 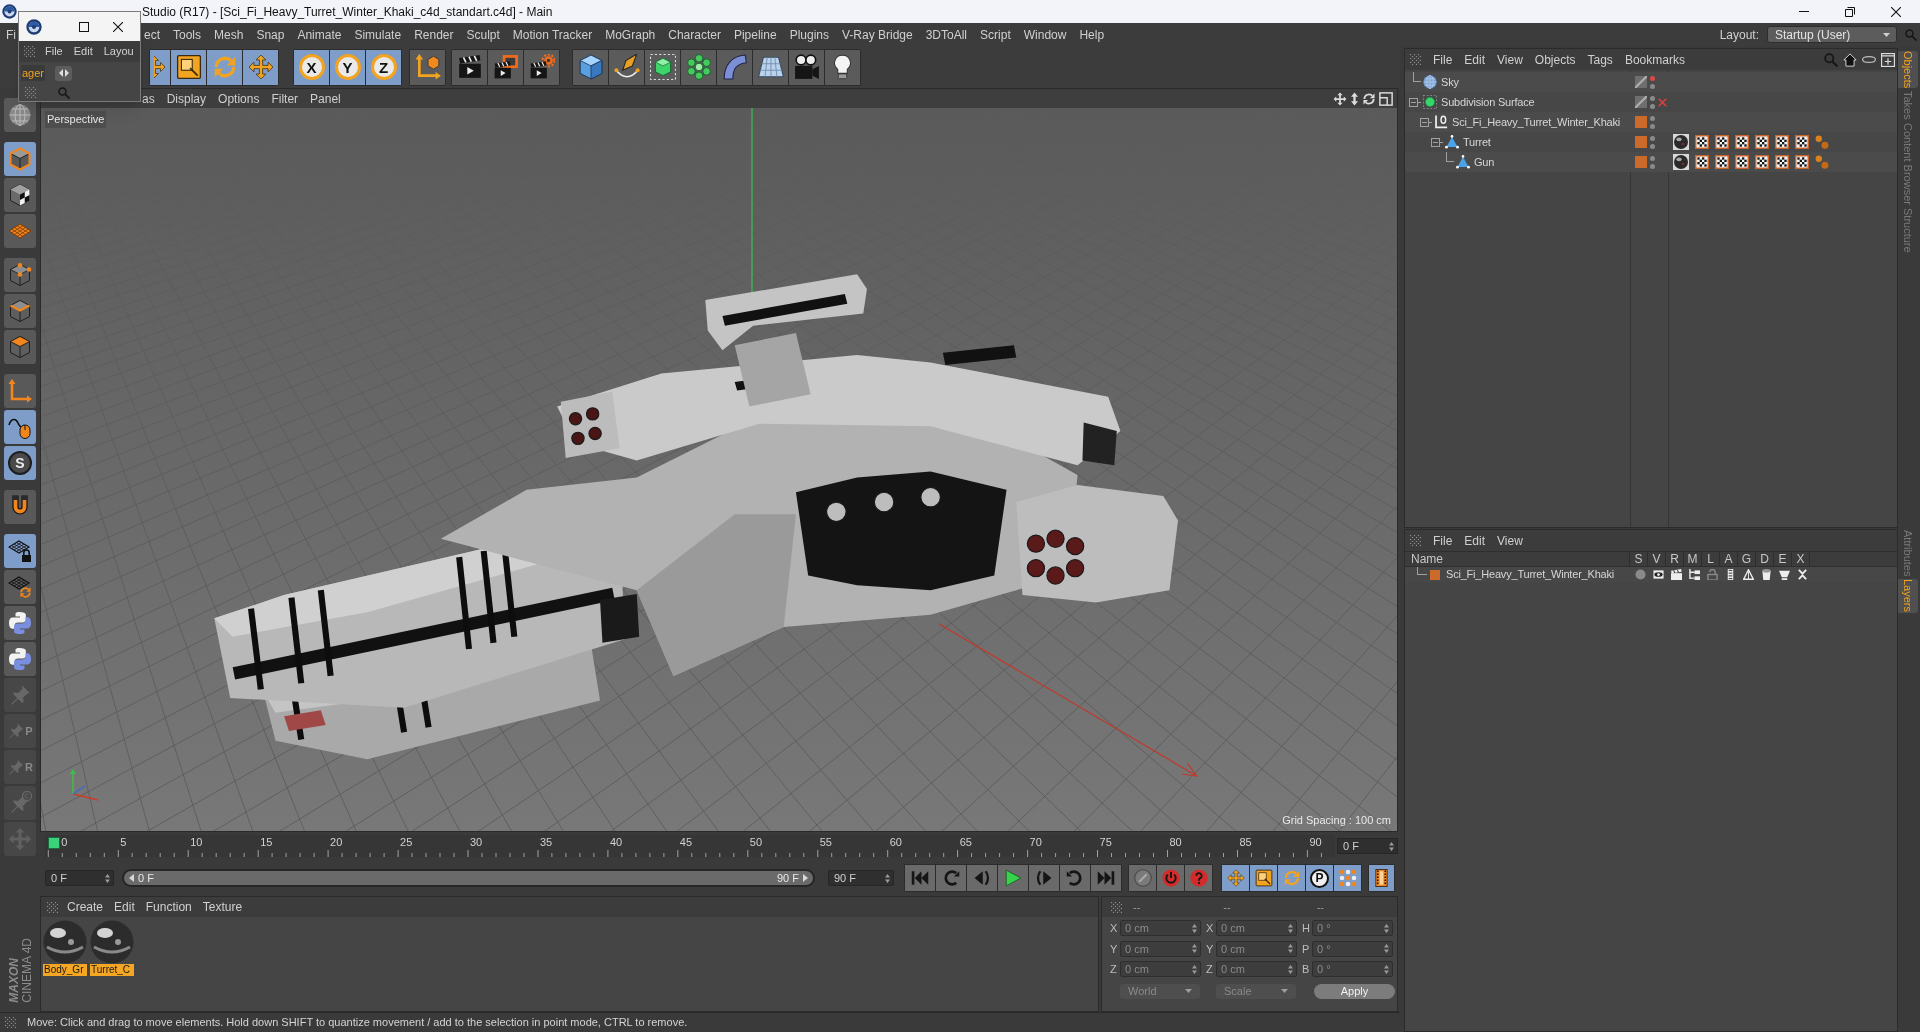 I want to click on oval-icon, so click(x=1869, y=59).